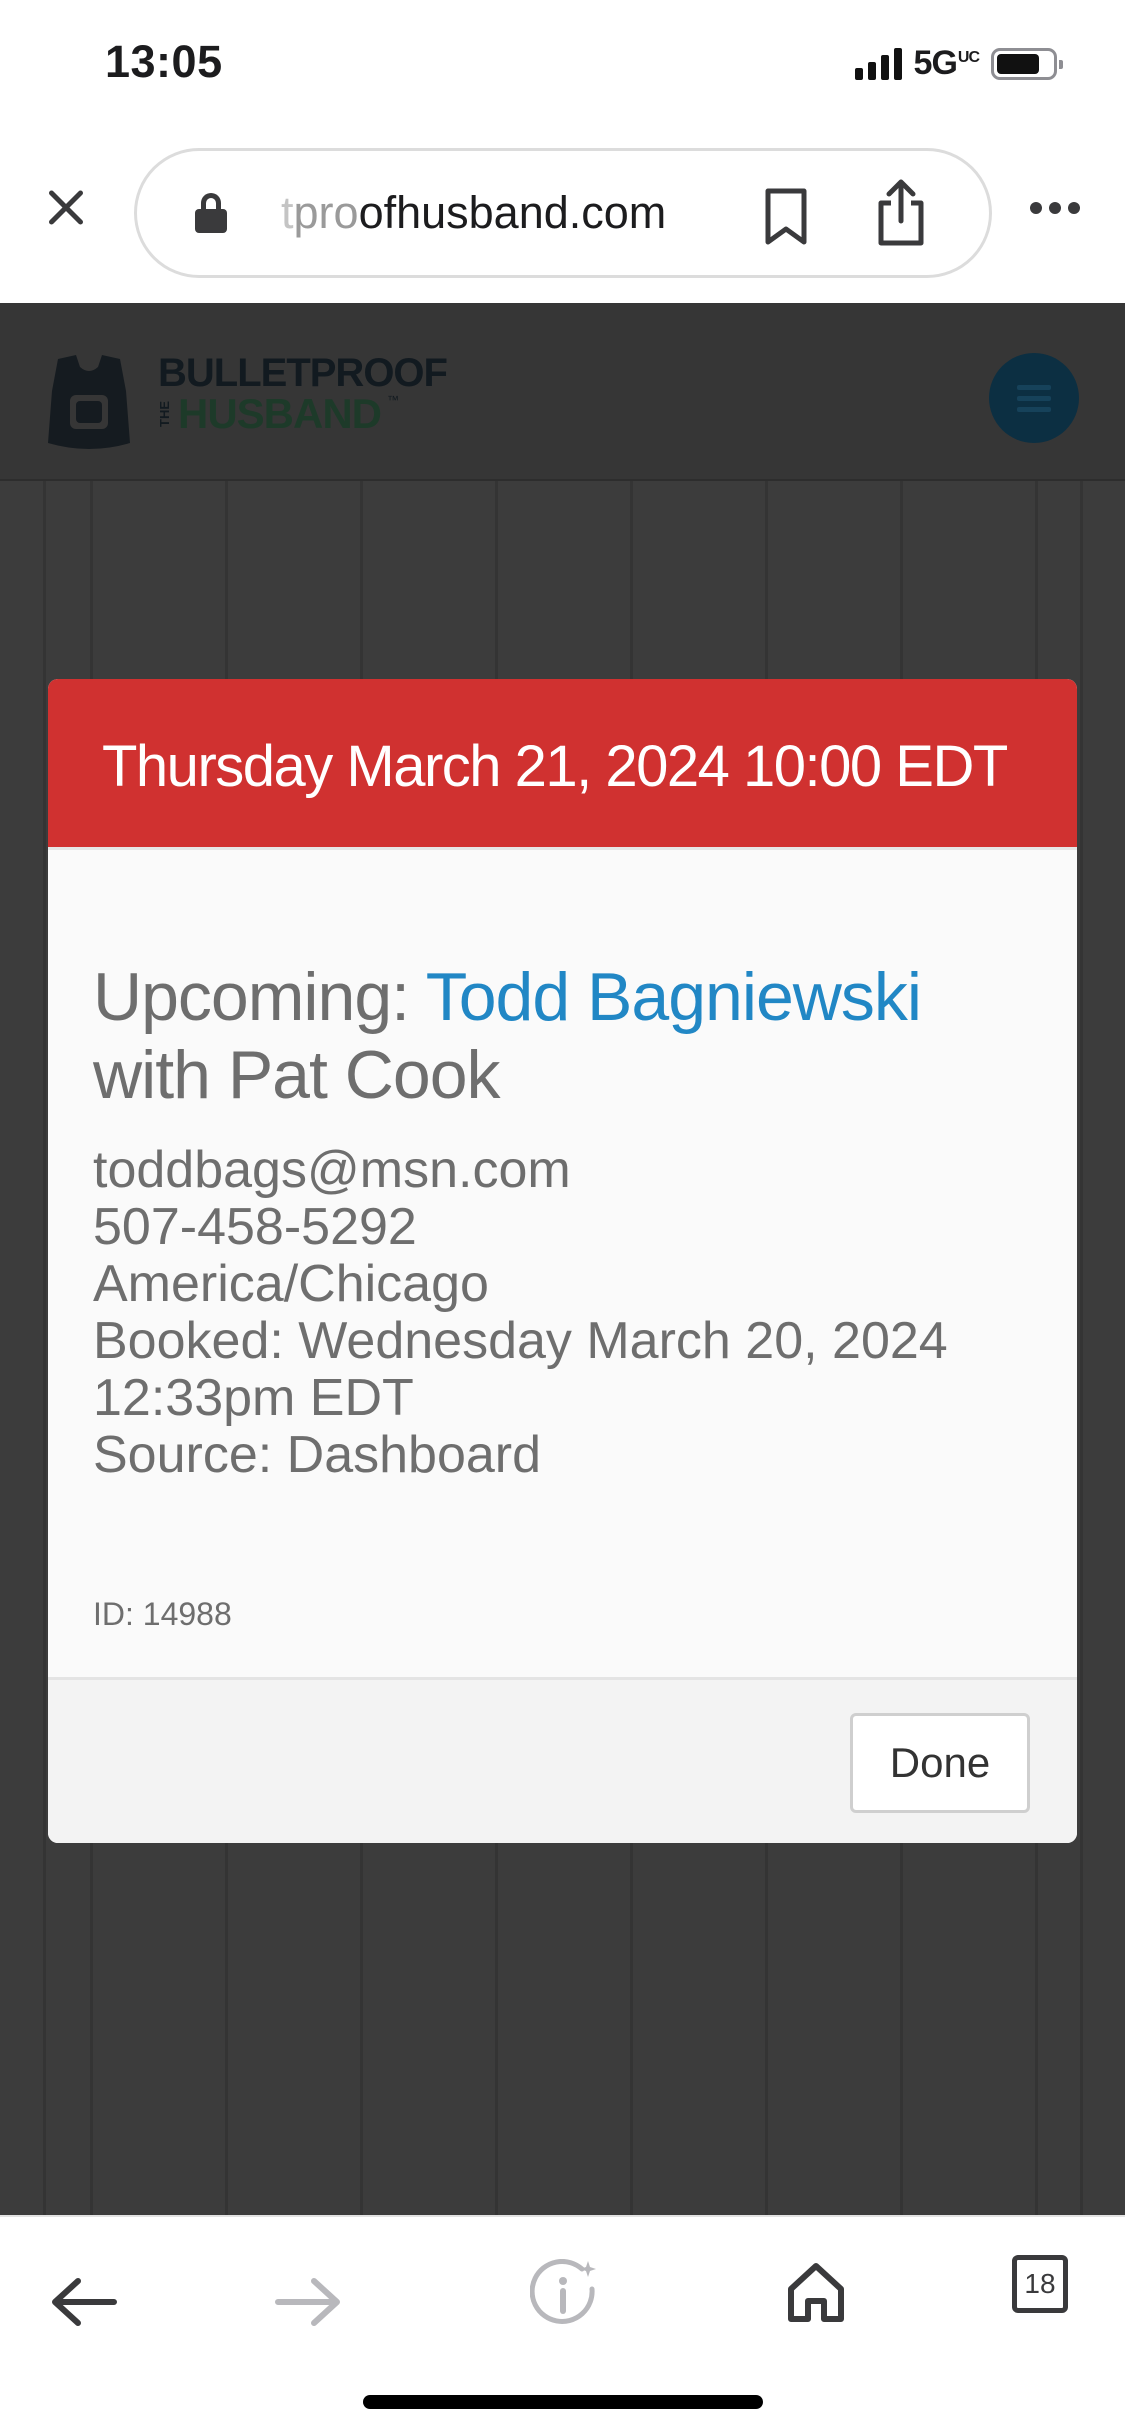  What do you see at coordinates (507, 1036) in the screenshot?
I see `appointment-heading: Upcoming: Todd Bagniewski with Pat Cook` at bounding box center [507, 1036].